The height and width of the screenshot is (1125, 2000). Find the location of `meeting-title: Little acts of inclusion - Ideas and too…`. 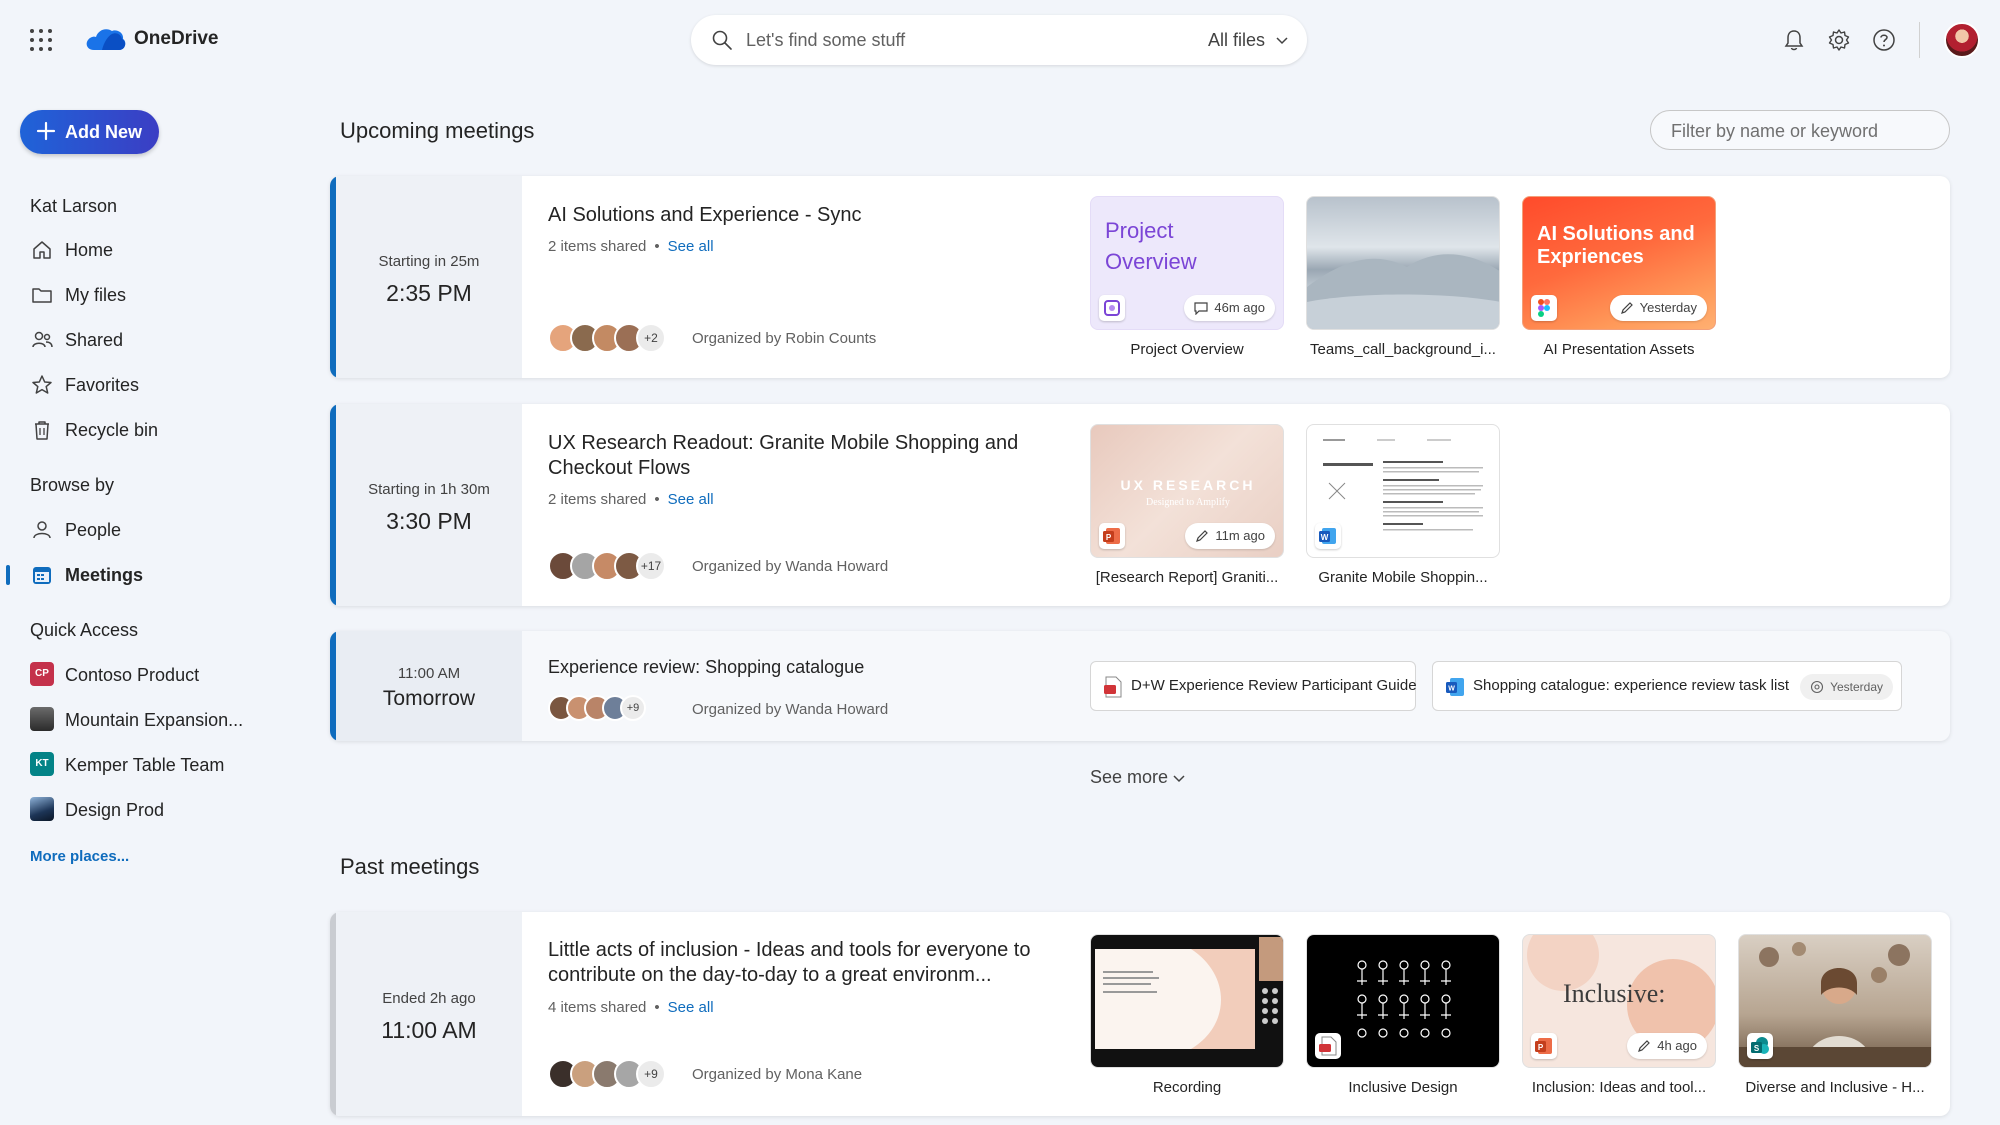

meeting-title: Little acts of inclusion - Ideas and too… is located at coordinates (803, 963).